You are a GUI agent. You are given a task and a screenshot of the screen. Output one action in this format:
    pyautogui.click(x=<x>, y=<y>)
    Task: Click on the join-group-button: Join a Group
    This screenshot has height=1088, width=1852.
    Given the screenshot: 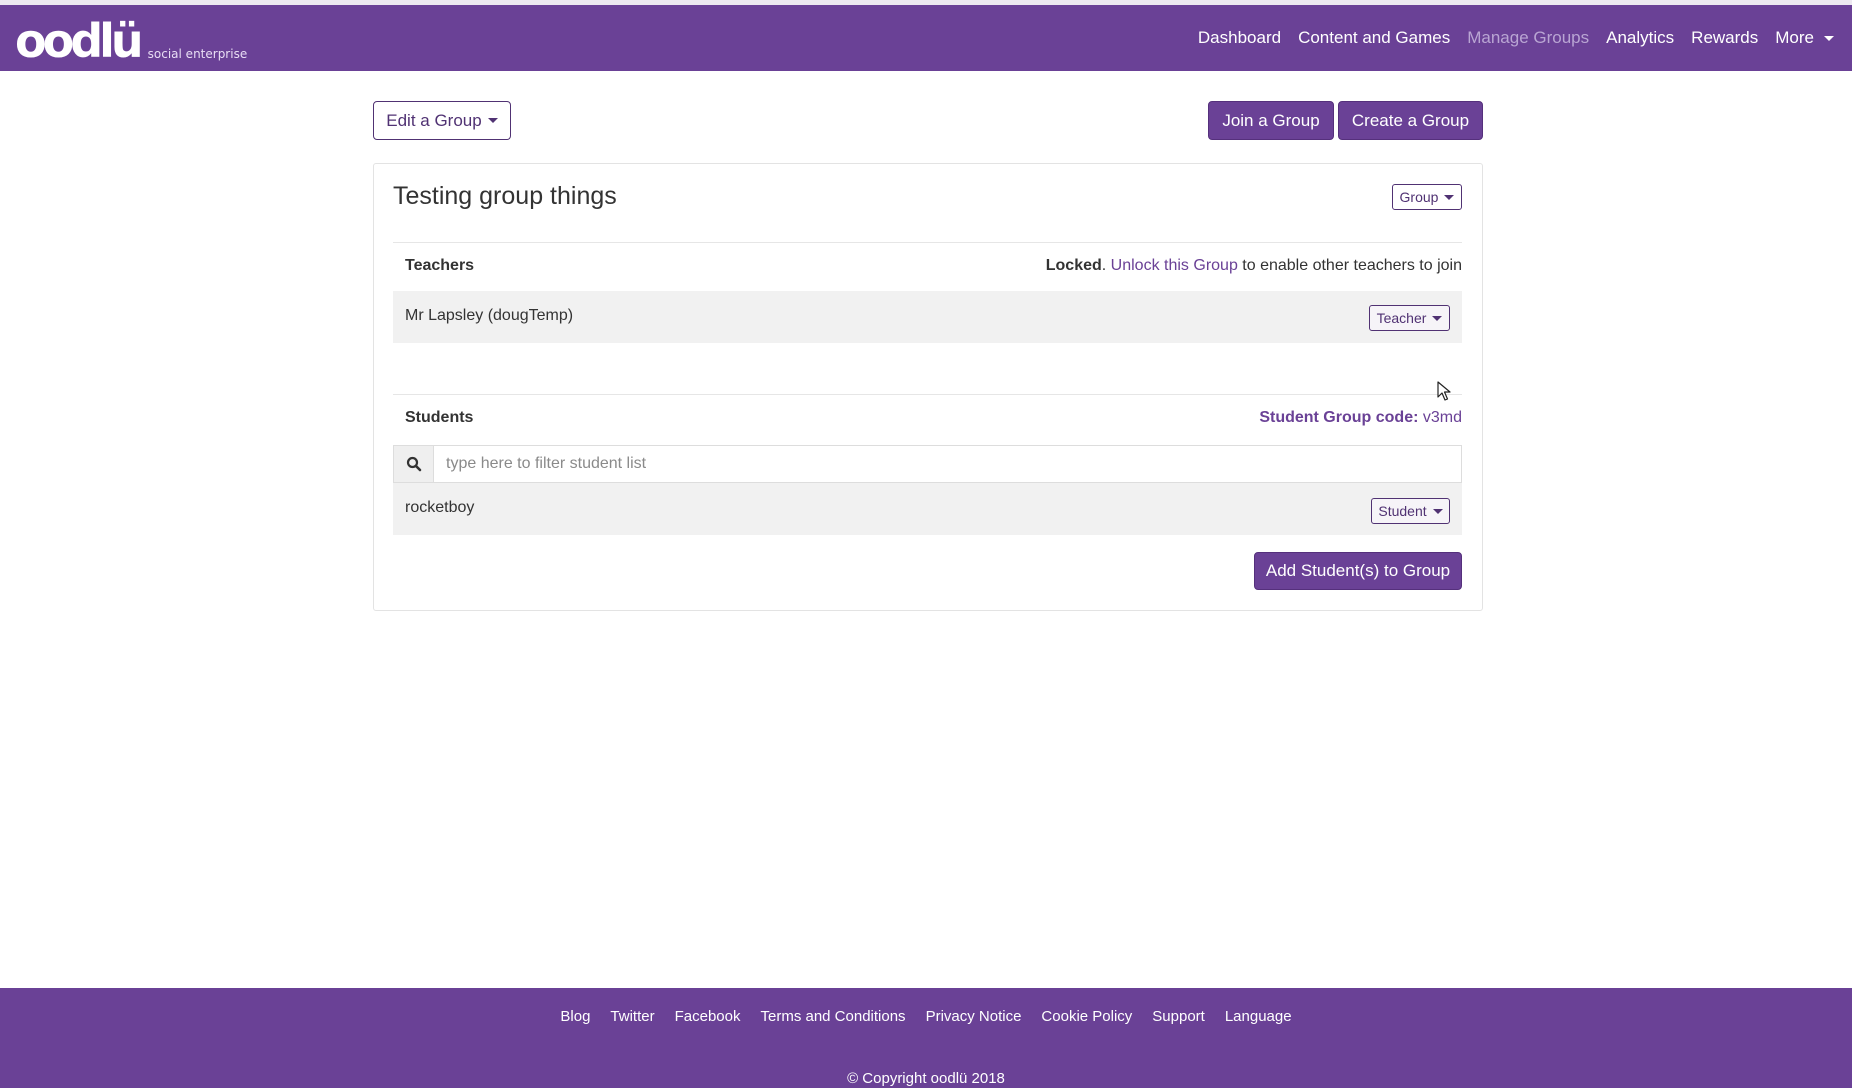 What is the action you would take?
    pyautogui.click(x=1271, y=120)
    